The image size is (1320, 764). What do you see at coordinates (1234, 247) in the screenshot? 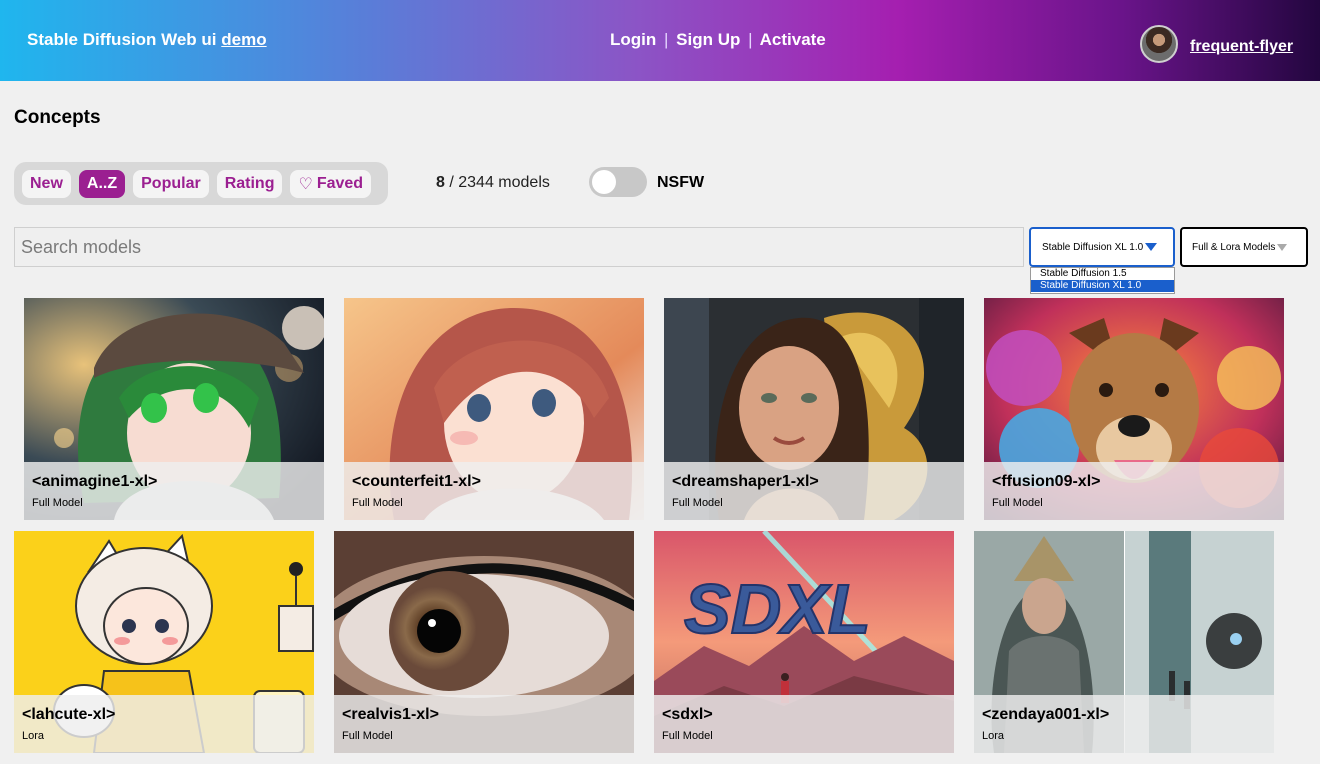
I see `model-type-value: Full & Lora Models` at bounding box center [1234, 247].